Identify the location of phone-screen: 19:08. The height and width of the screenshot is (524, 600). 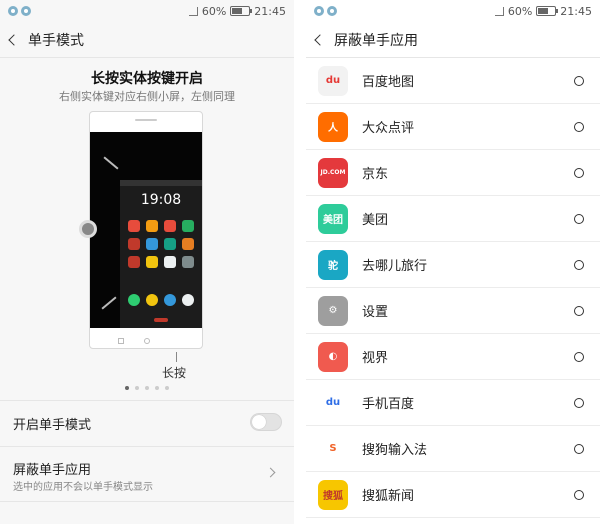
(146, 230).